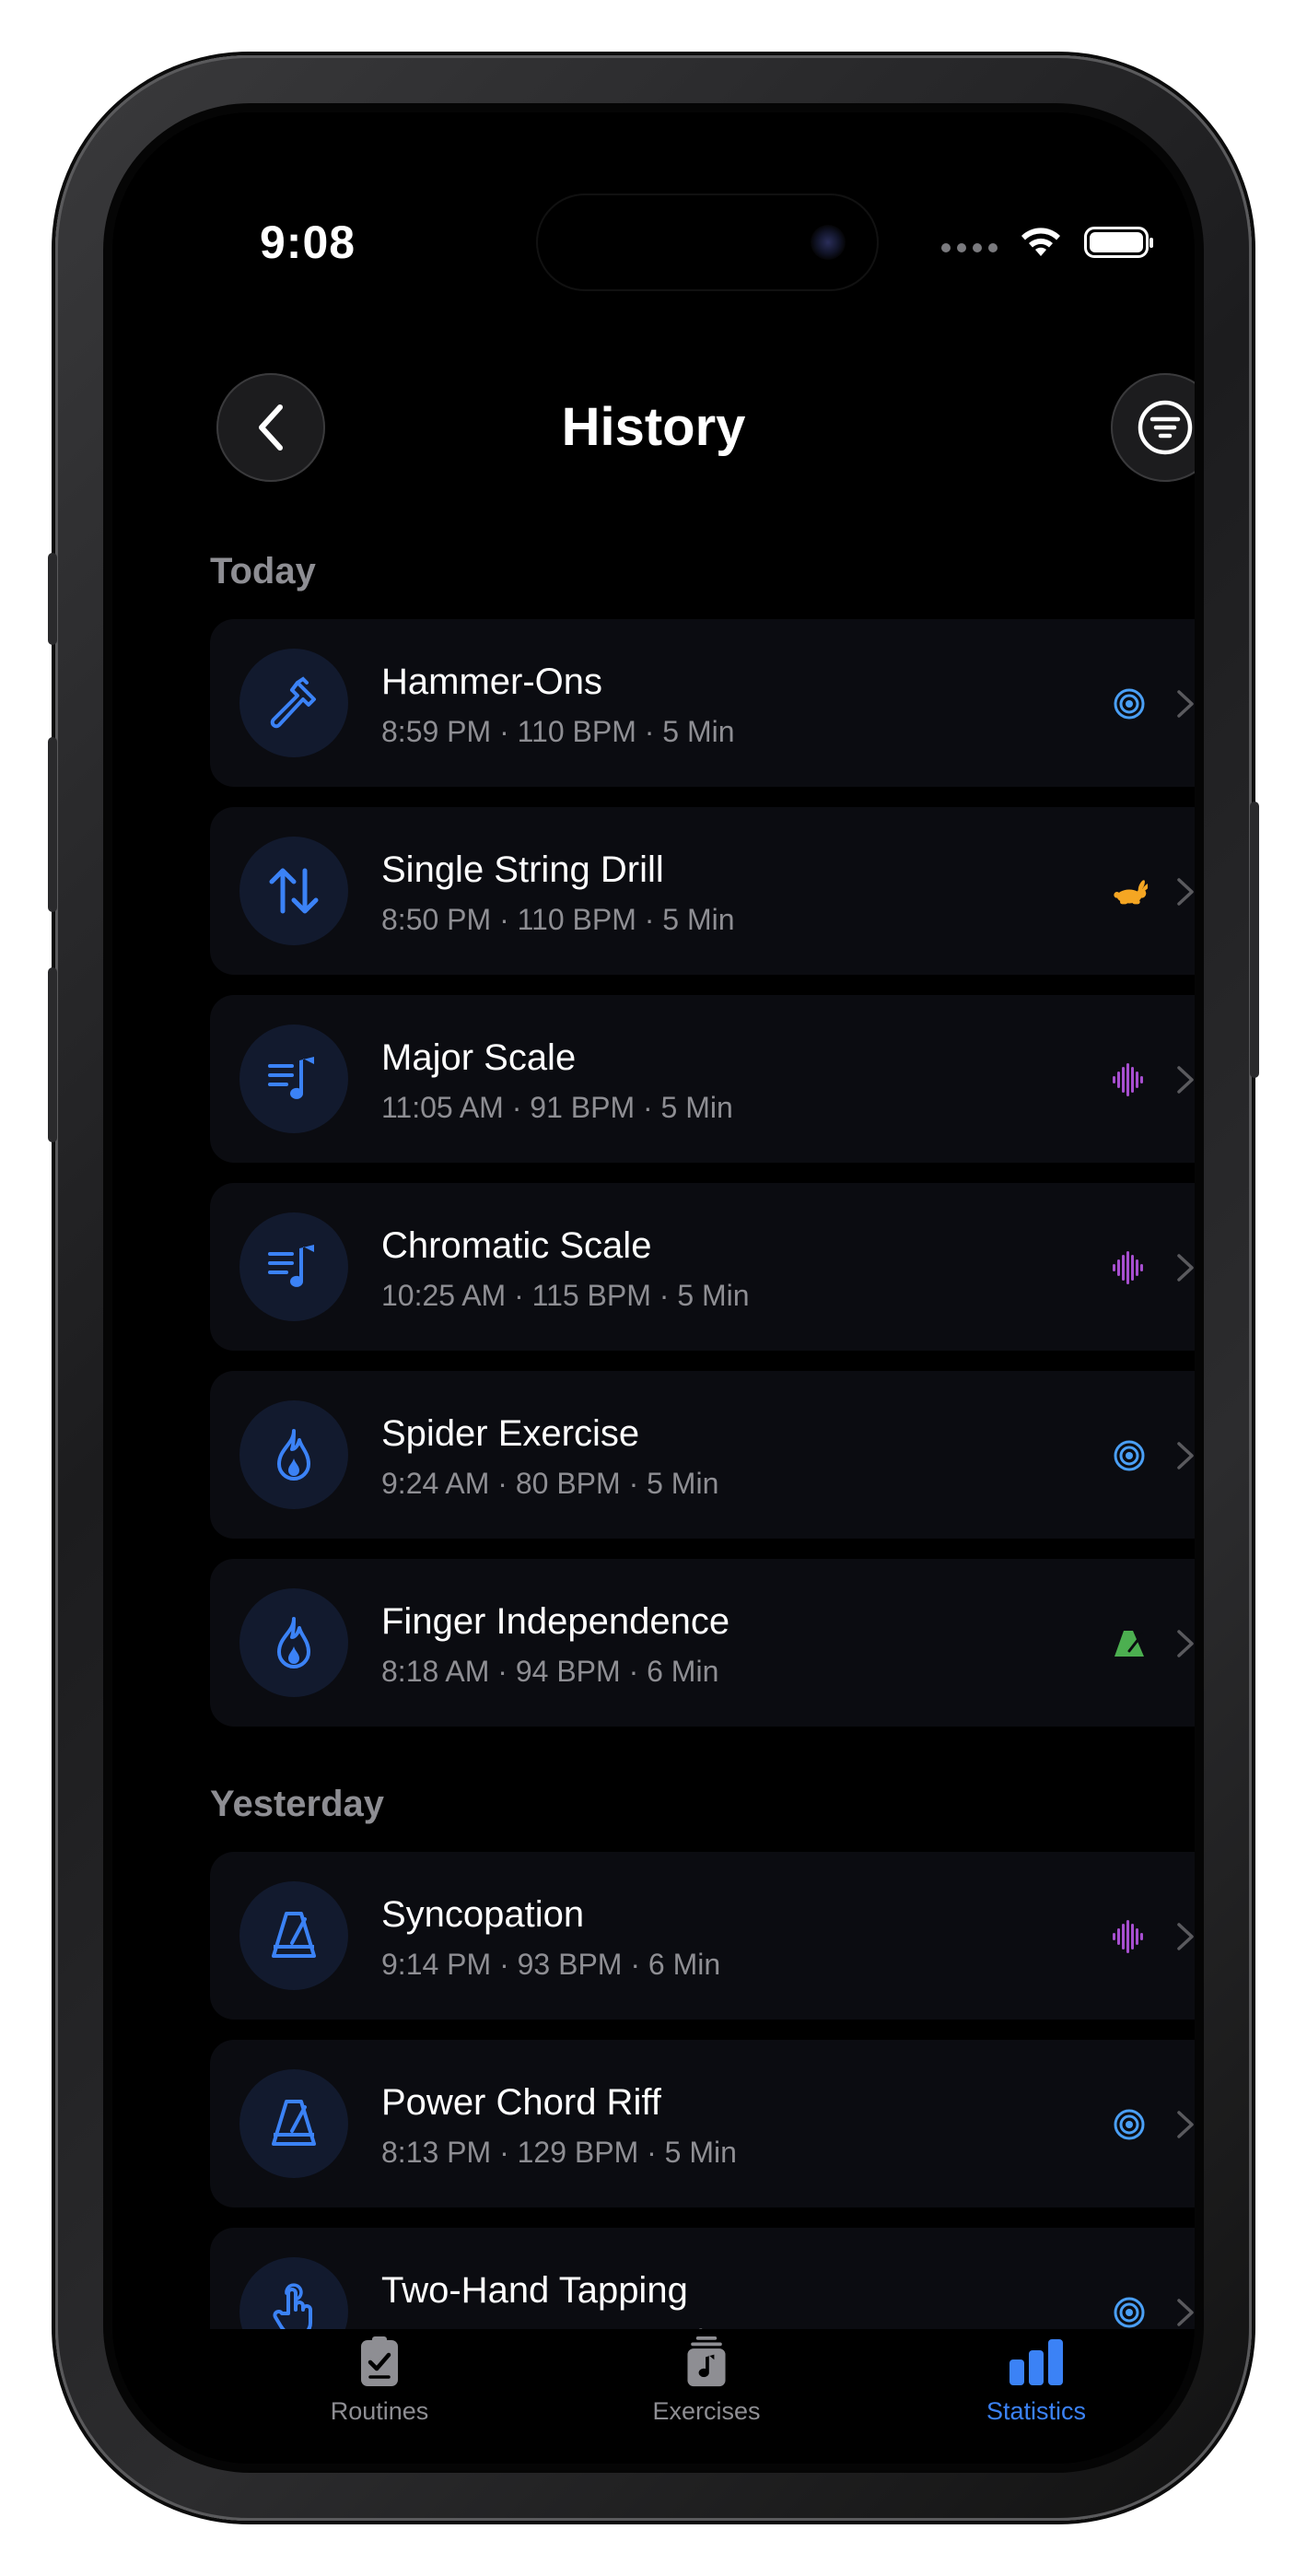  I want to click on action-button, so click(53, 599).